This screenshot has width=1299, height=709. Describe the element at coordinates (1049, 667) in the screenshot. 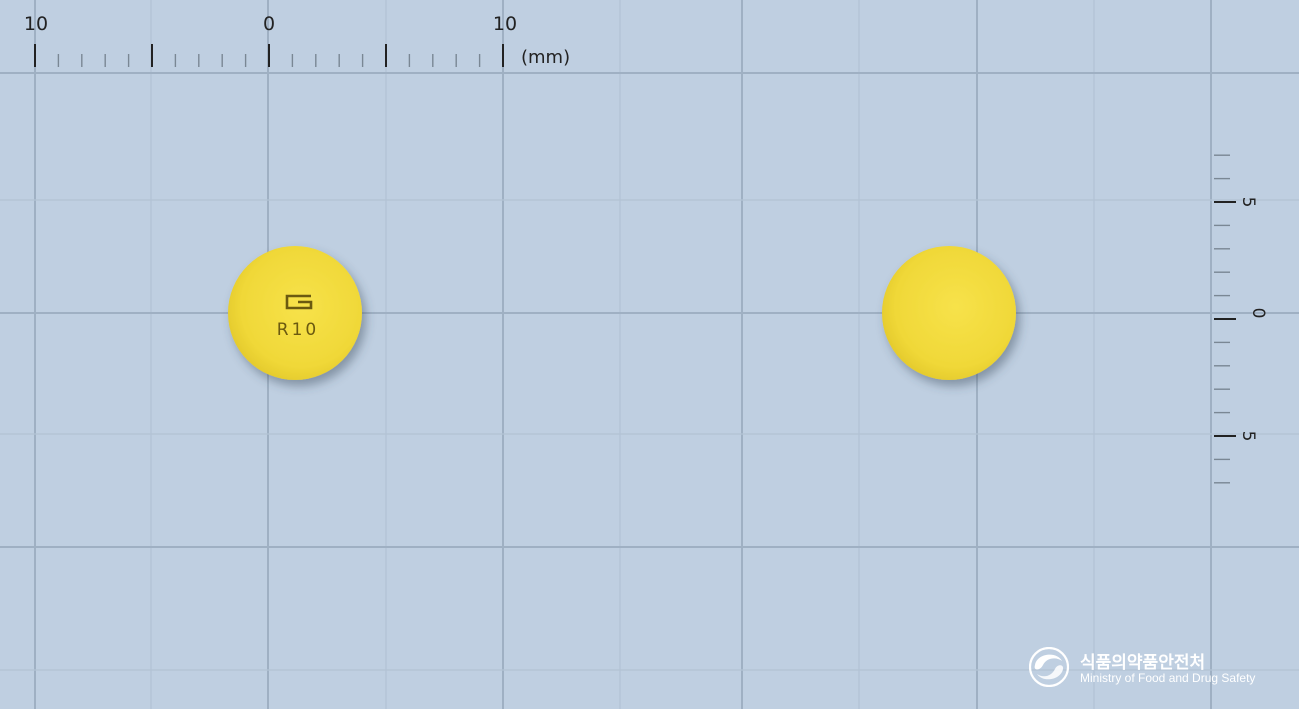

I see `mfds-logo-icon` at that location.